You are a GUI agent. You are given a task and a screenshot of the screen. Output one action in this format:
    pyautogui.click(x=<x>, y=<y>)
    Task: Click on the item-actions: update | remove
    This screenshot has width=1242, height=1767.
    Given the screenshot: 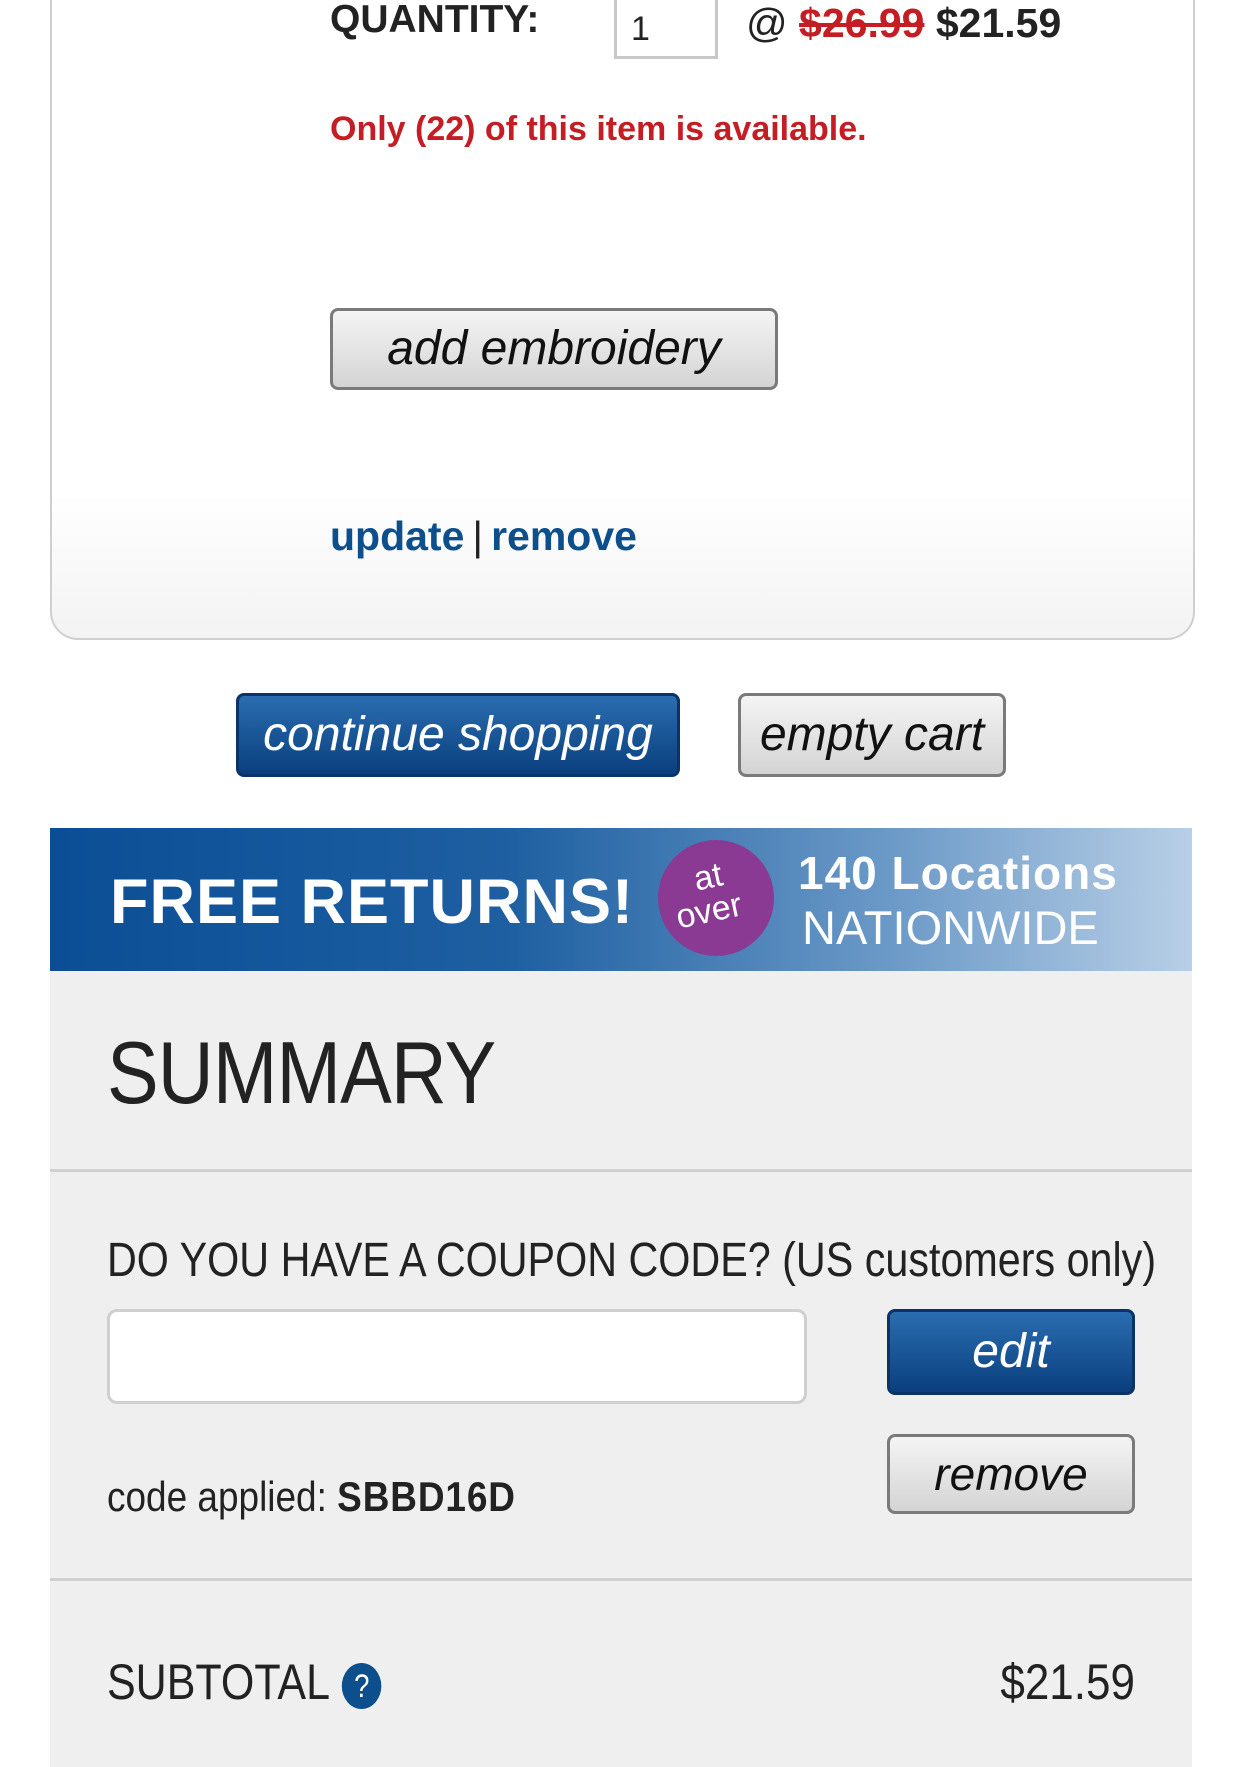 What is the action you would take?
    pyautogui.click(x=483, y=536)
    